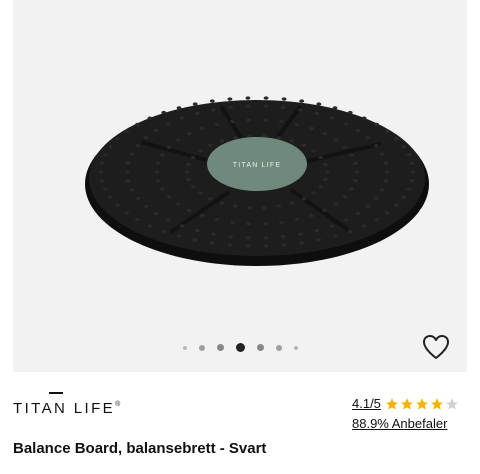 Image resolution: width=480 pixels, height=474 pixels. Describe the element at coordinates (399, 423) in the screenshot. I see `recommend-link: 88.9% Anbefaler` at that location.